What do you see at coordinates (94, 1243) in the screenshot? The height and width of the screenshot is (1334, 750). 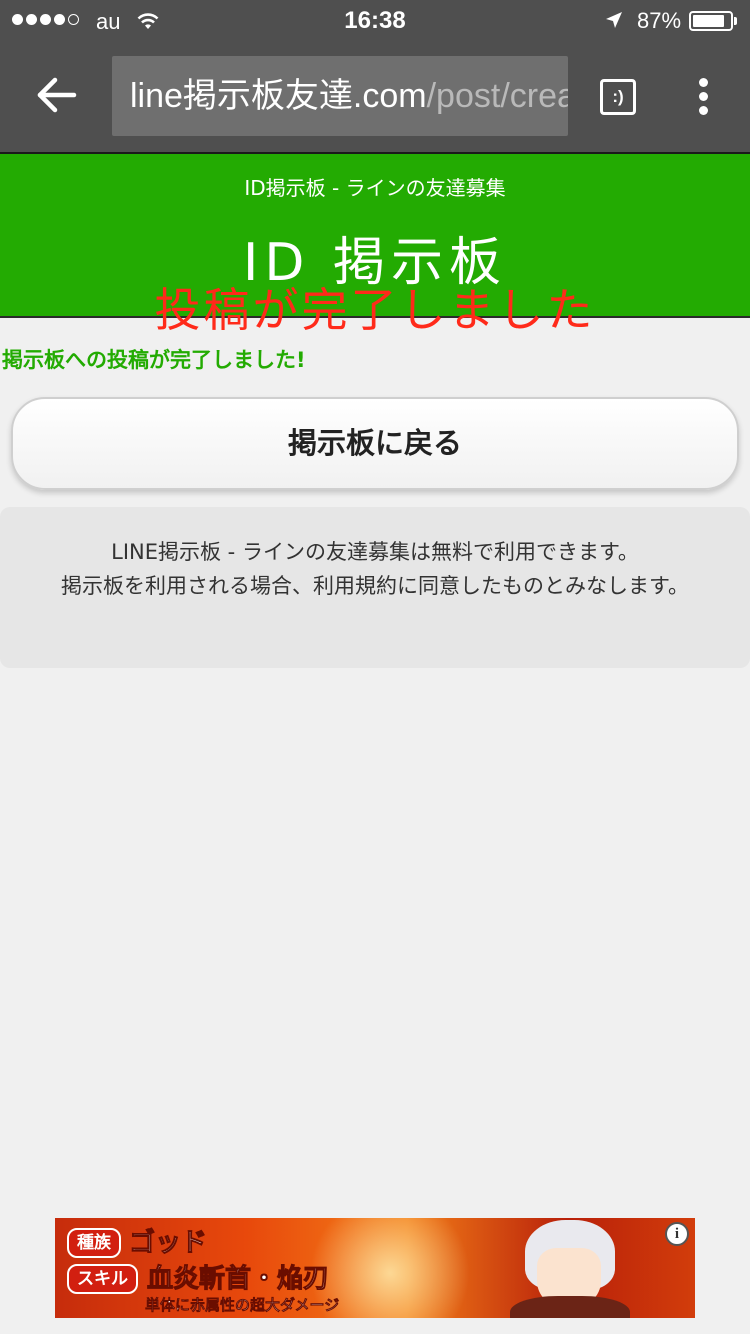 I see `ad-race-tag: 種族` at bounding box center [94, 1243].